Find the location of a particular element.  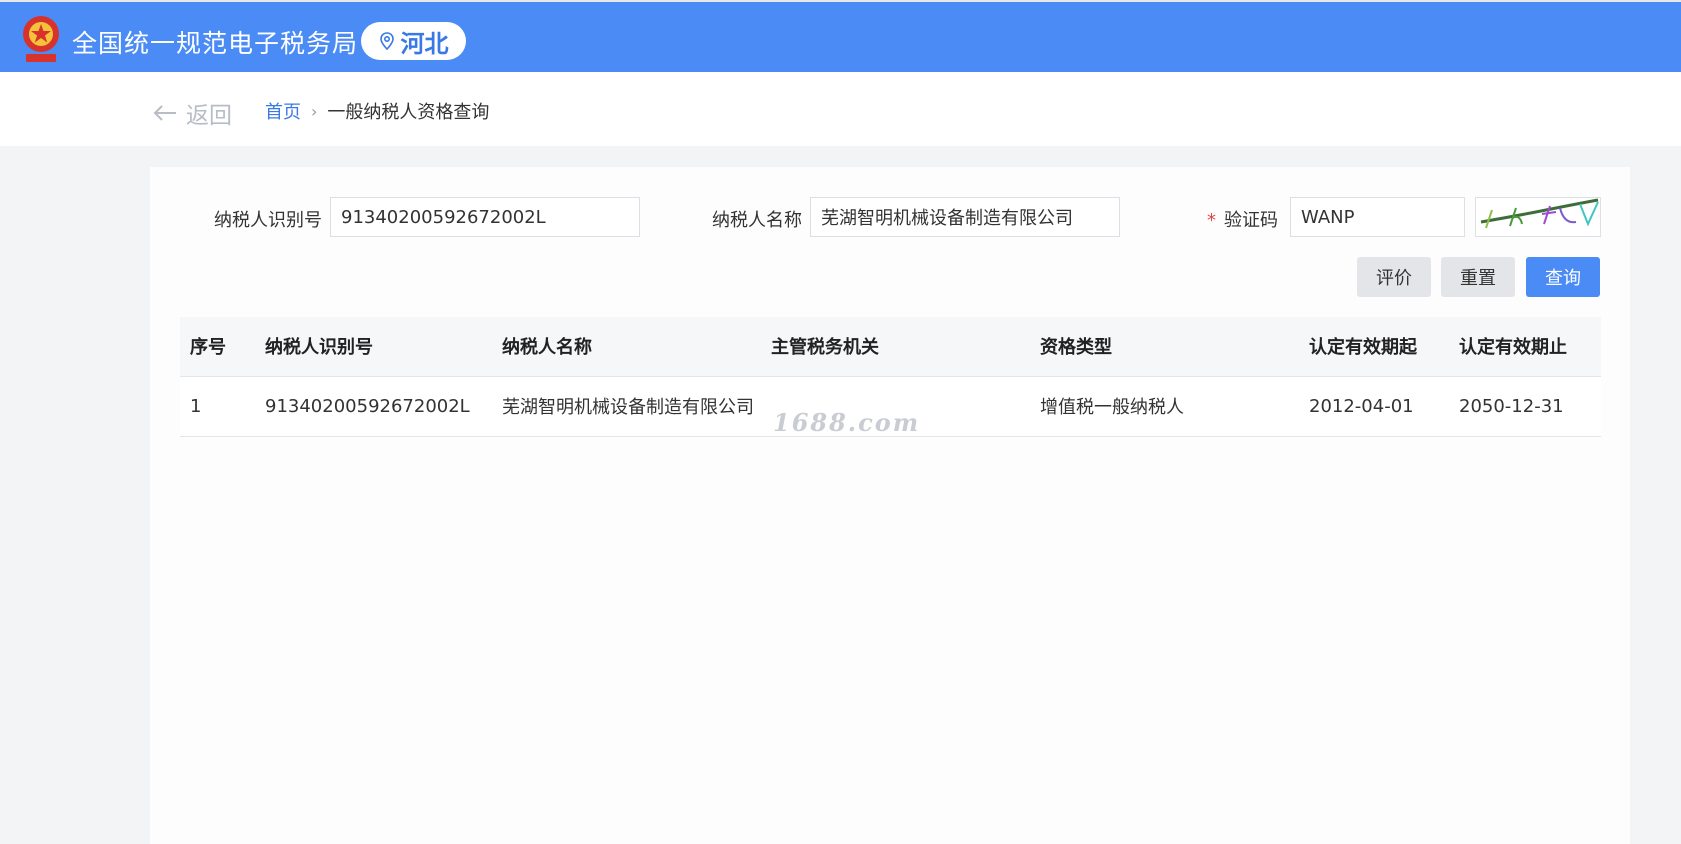

back-button: 返回 is located at coordinates (192, 113).